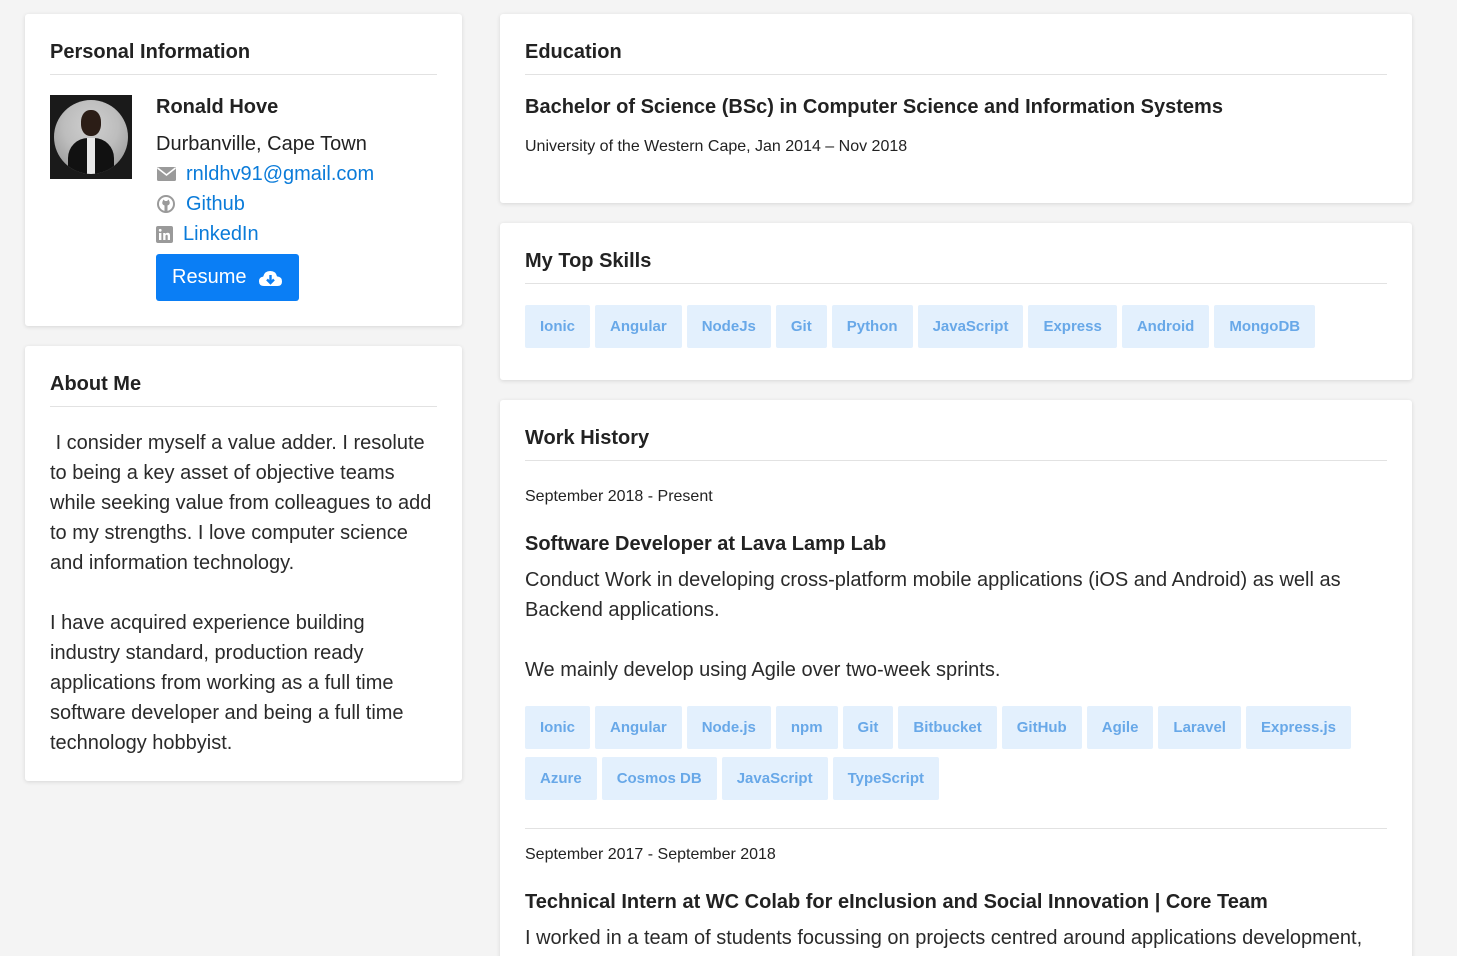 The height and width of the screenshot is (956, 1457). Describe the element at coordinates (1165, 326) in the screenshot. I see `skill-tag: Android` at that location.